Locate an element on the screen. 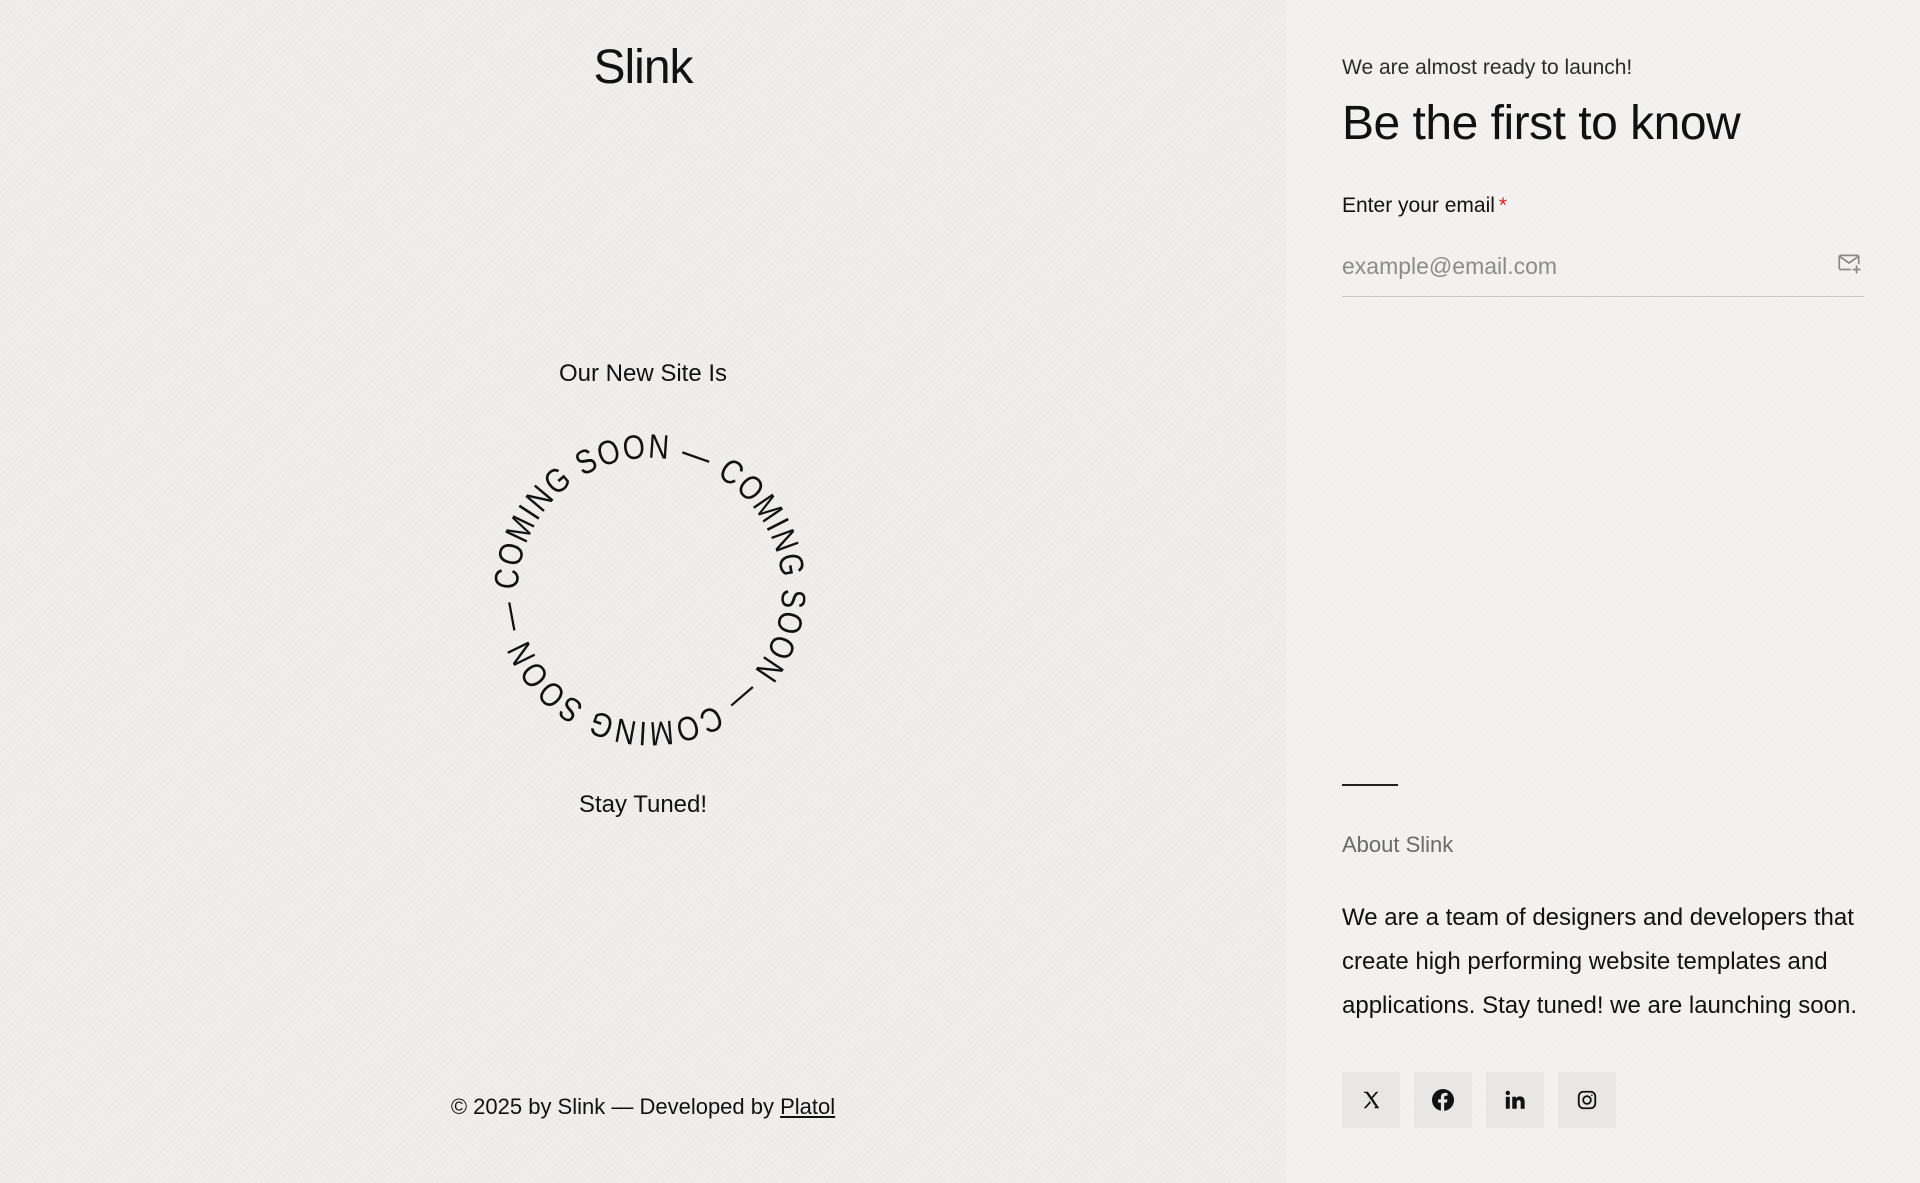  email-label: Enter your email * is located at coordinates (1424, 206).